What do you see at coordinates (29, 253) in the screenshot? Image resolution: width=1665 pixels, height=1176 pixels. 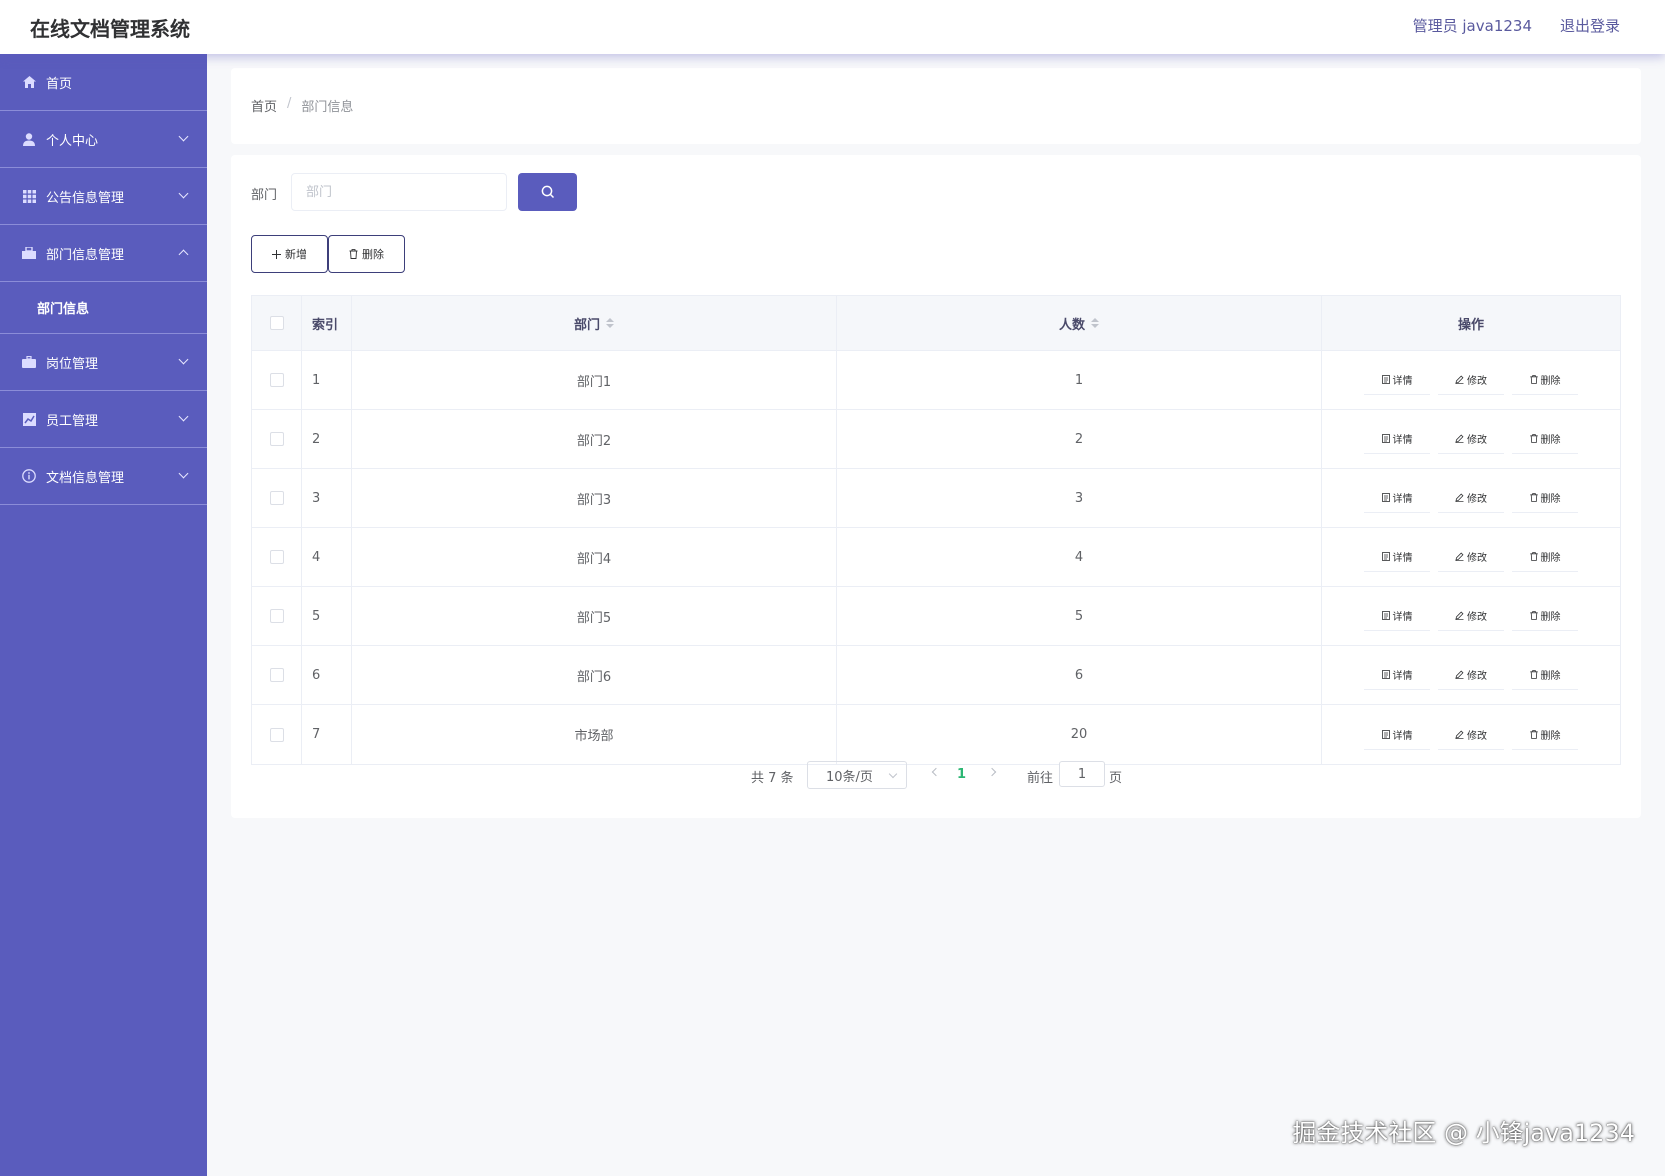 I see `briefcase-icon` at bounding box center [29, 253].